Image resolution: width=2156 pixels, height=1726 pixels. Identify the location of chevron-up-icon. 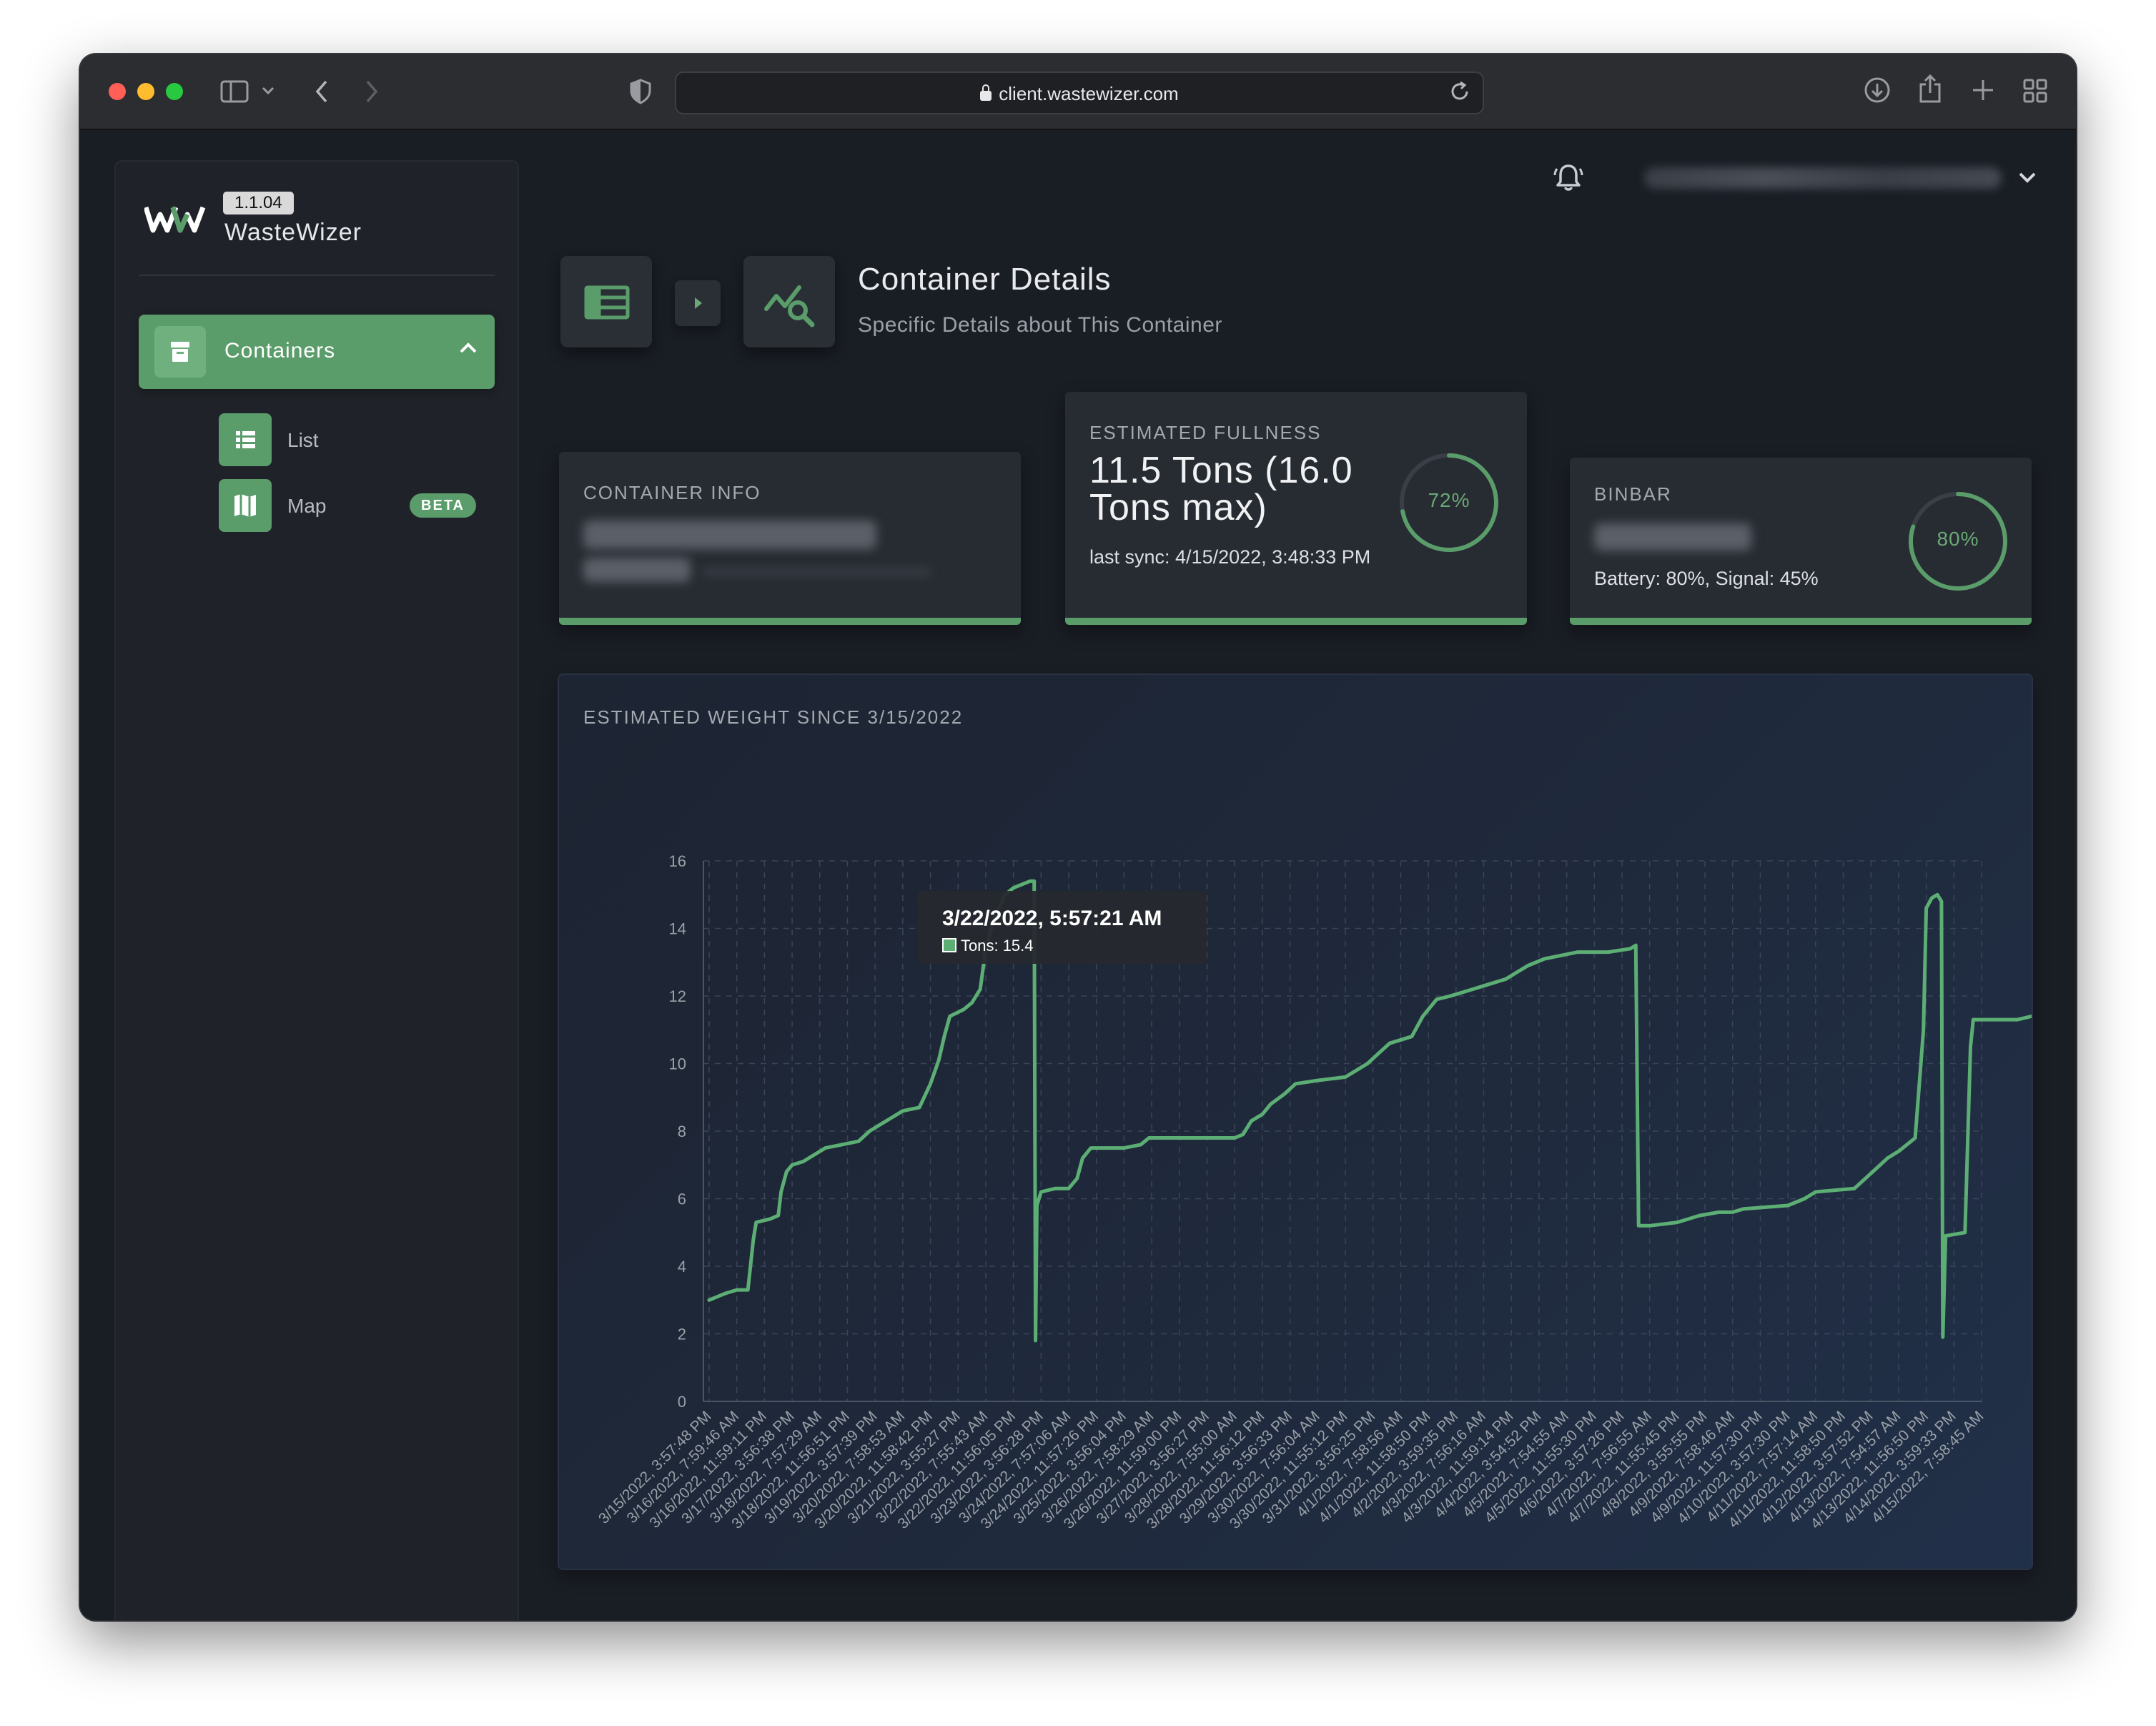
(468, 350).